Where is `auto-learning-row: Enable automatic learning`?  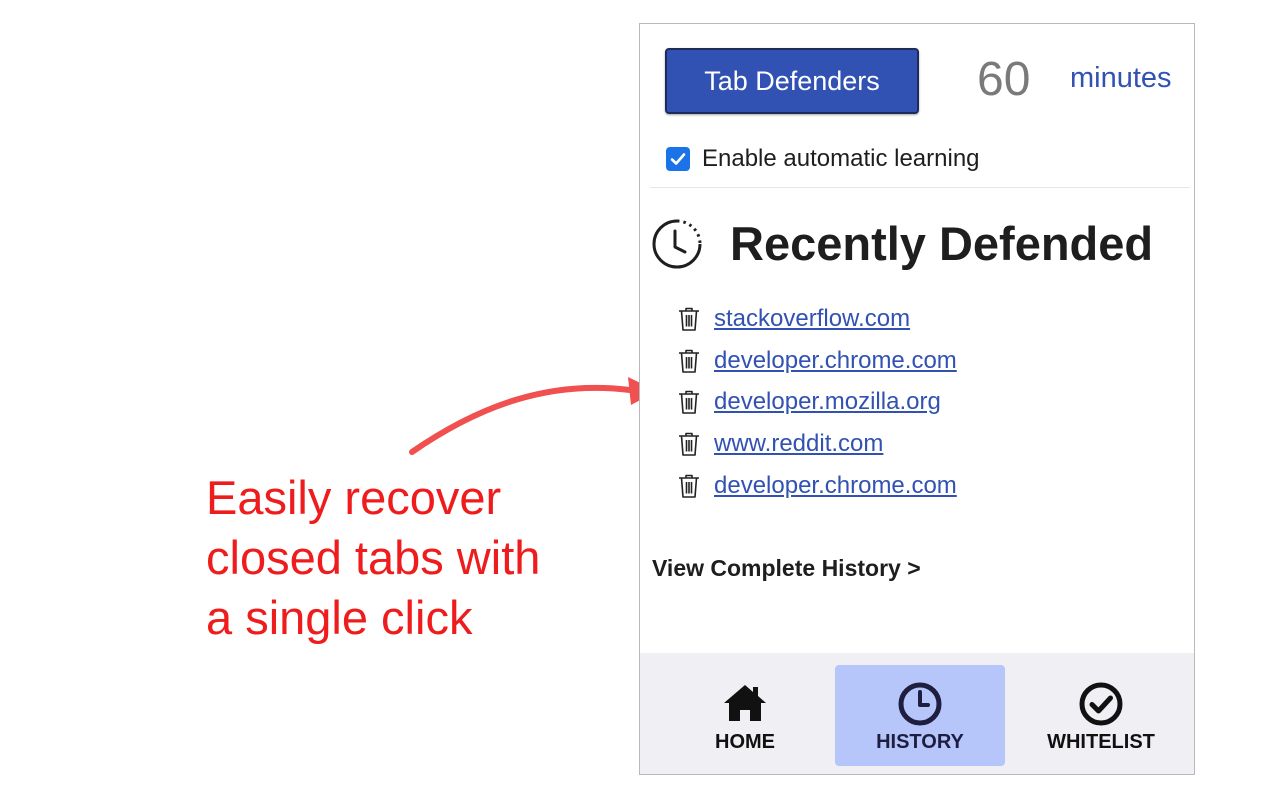 auto-learning-row: Enable automatic learning is located at coordinates (823, 159).